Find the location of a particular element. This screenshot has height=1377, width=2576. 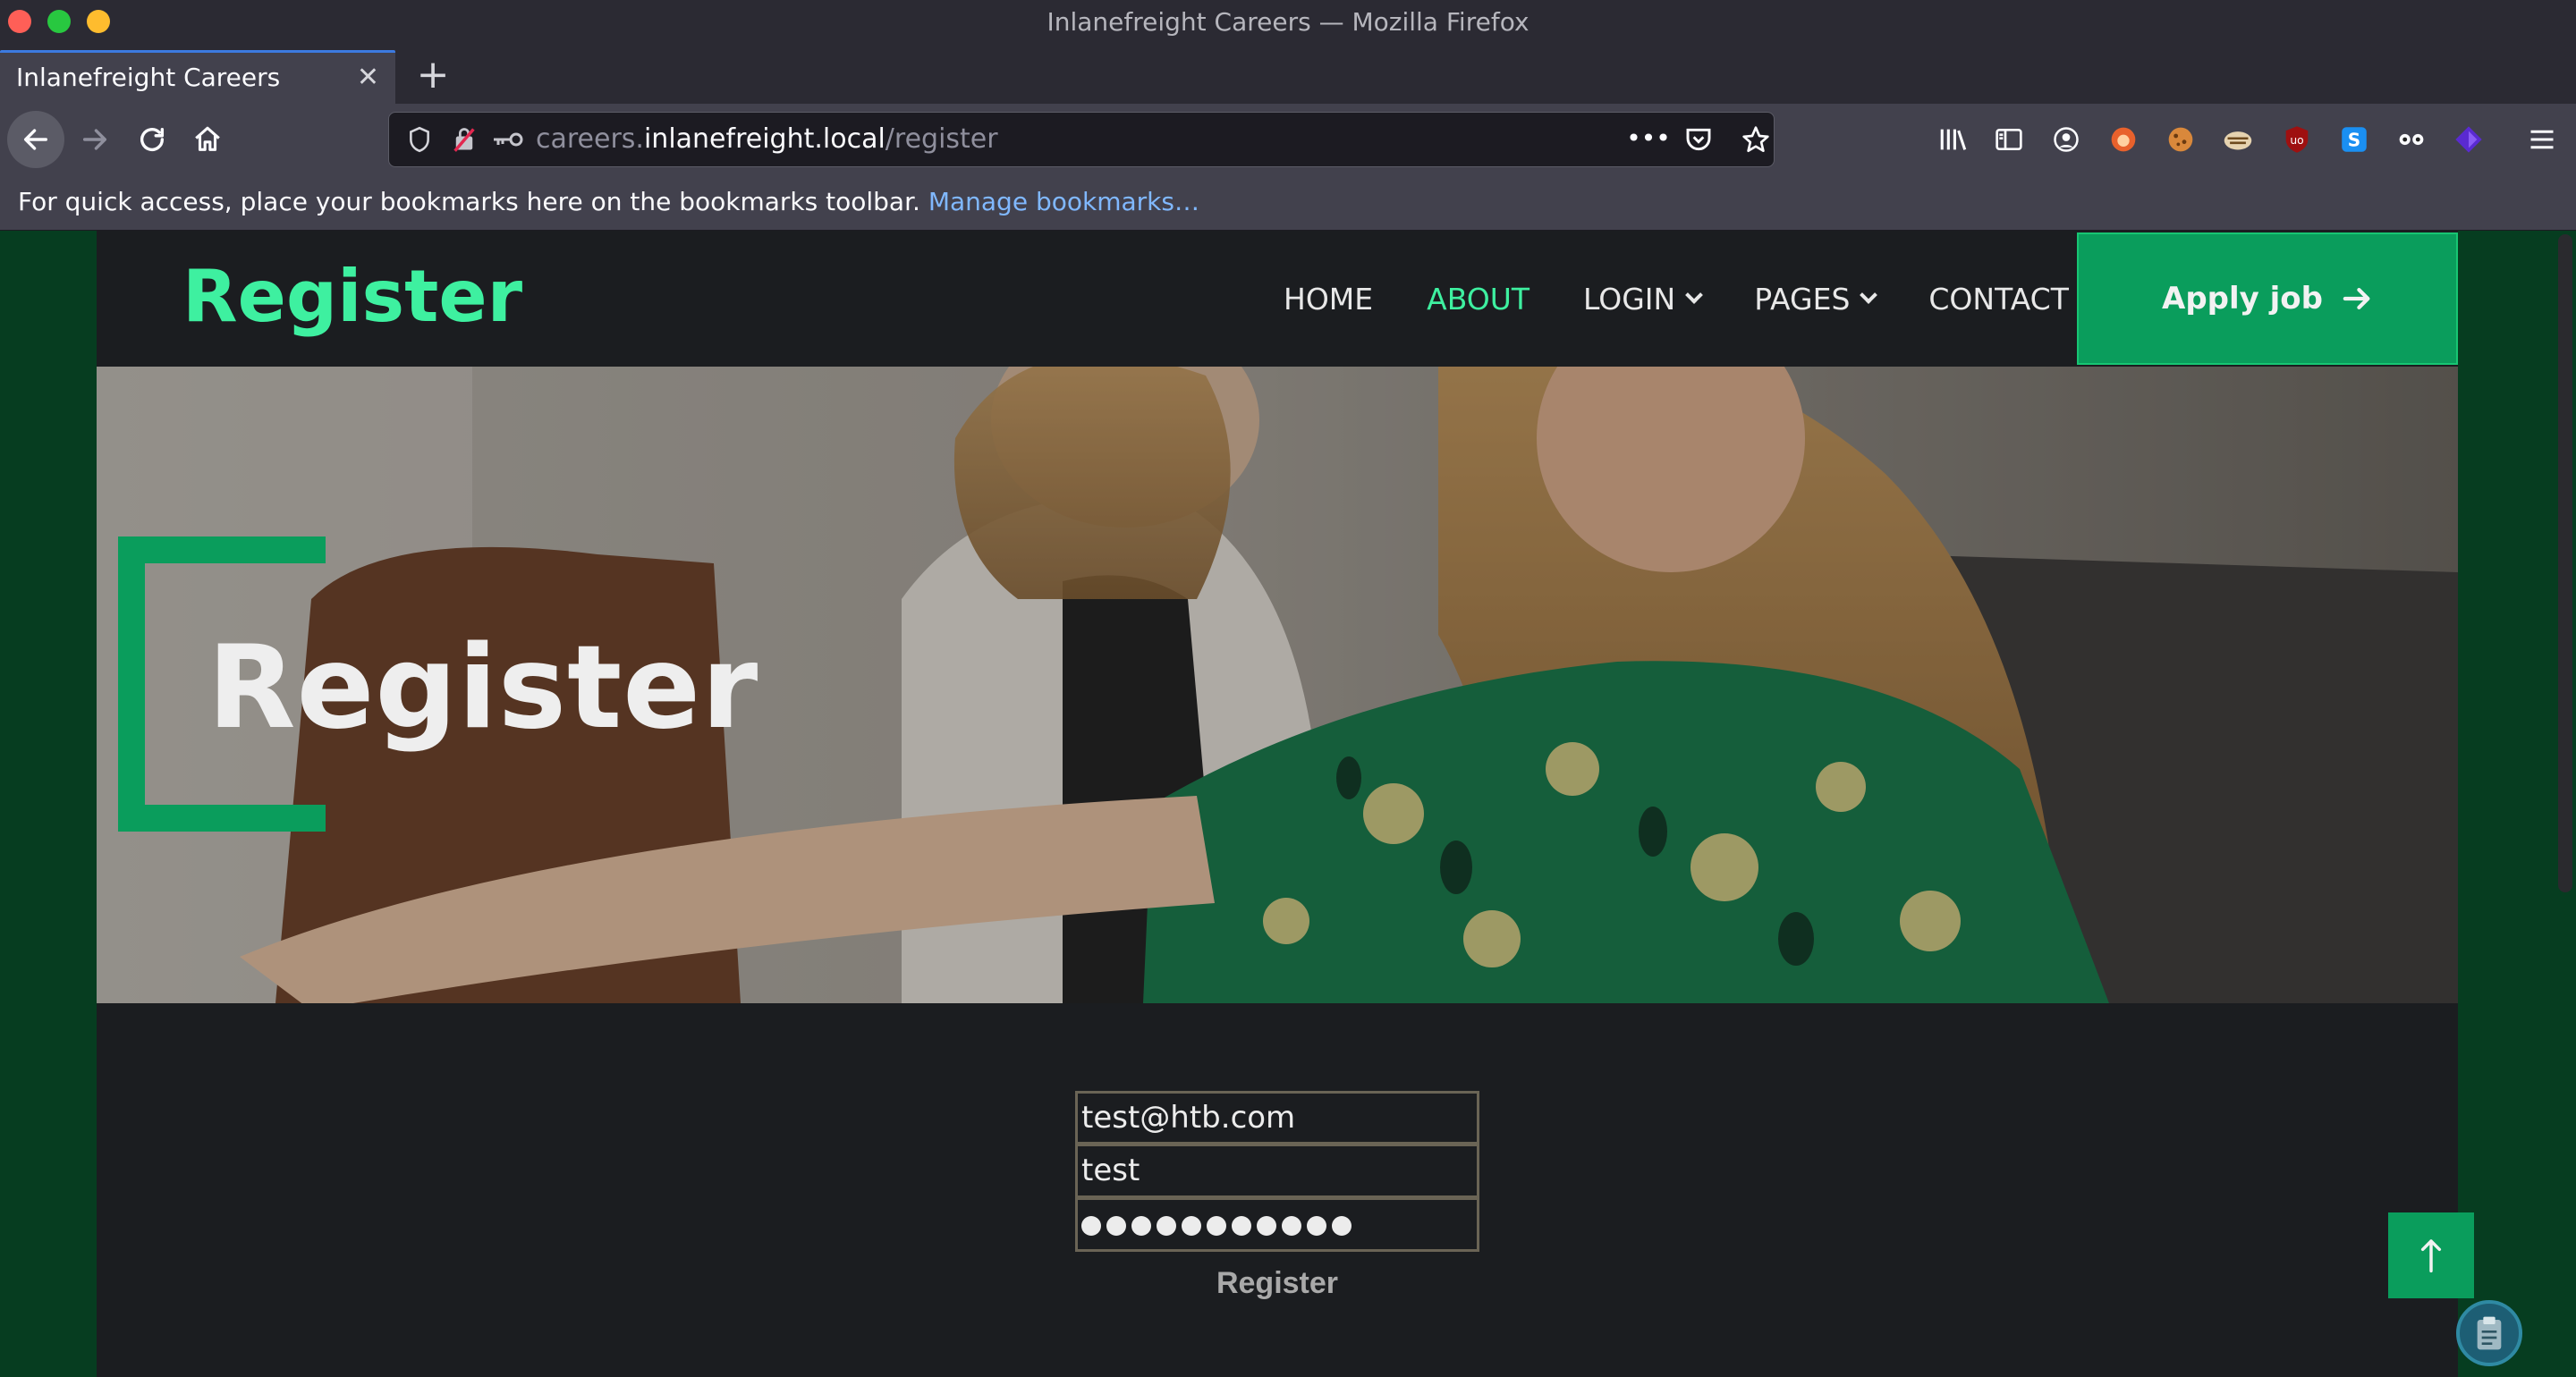

back-to-top-button is located at coordinates (2431, 1255).